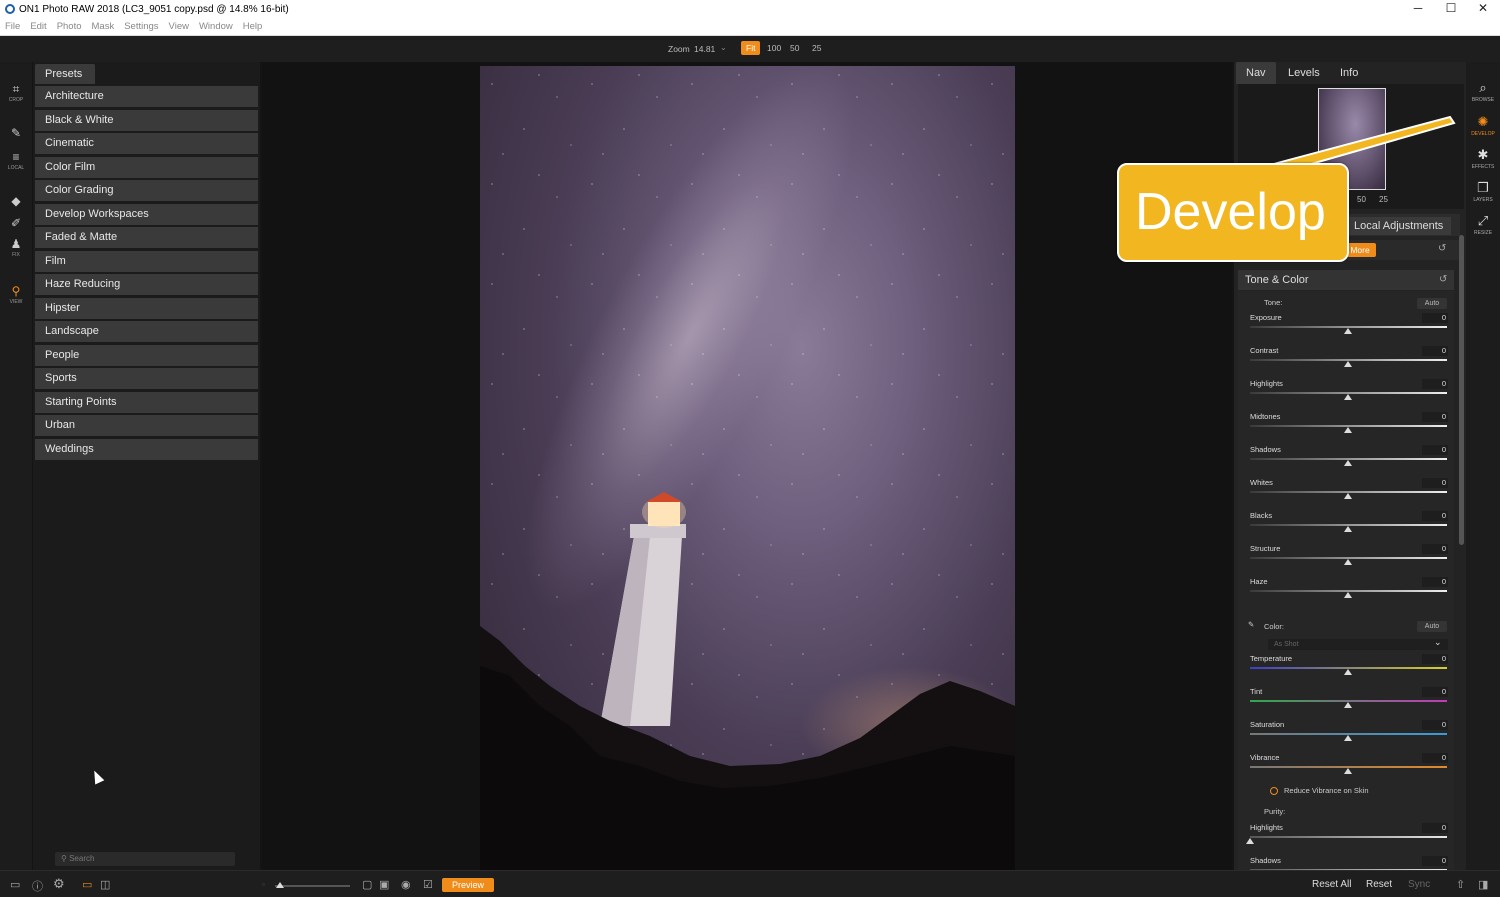  What do you see at coordinates (146, 96) in the screenshot?
I see `preset-item: Architecture` at bounding box center [146, 96].